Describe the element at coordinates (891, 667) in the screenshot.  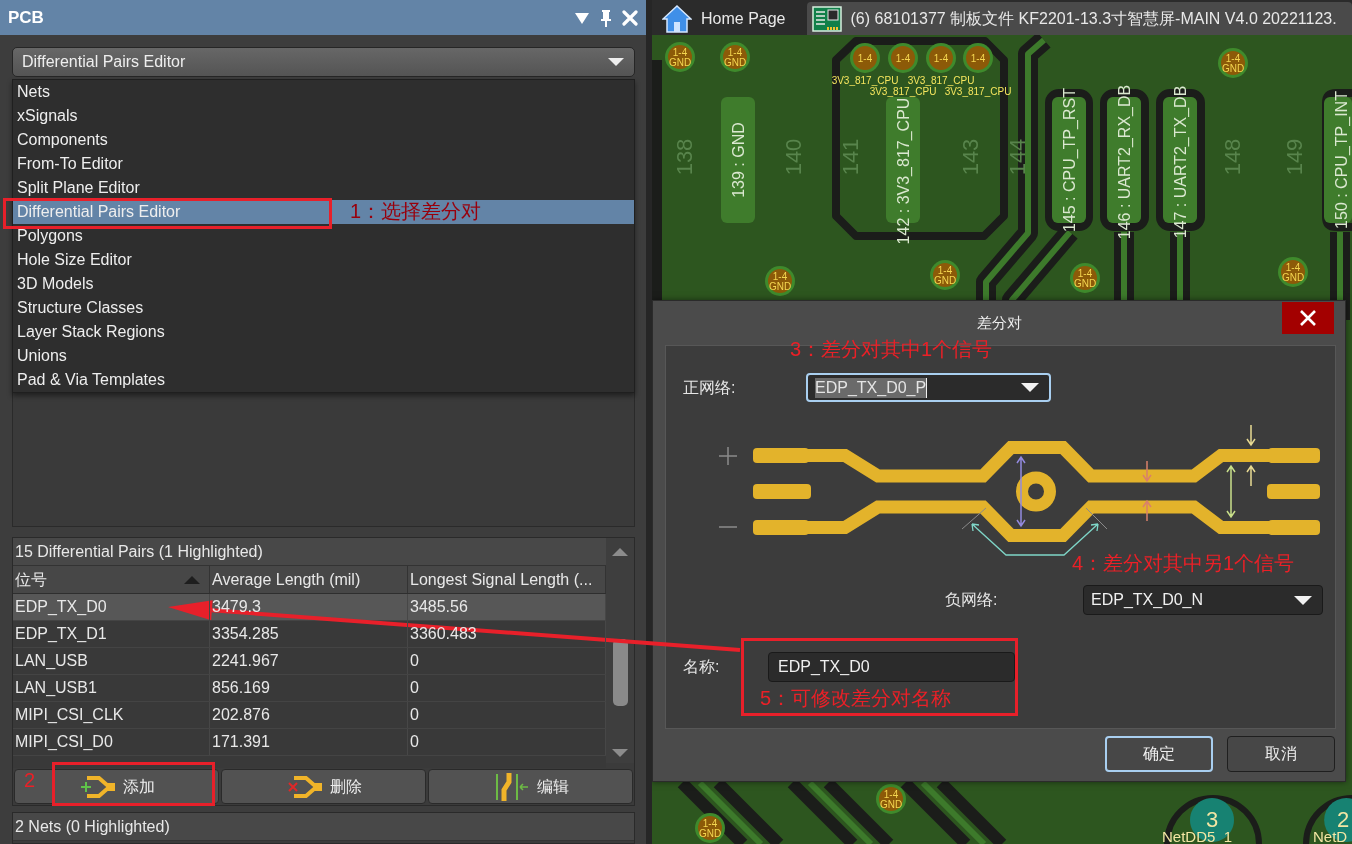
I see `name-input-field: EDP_TX_D0` at that location.